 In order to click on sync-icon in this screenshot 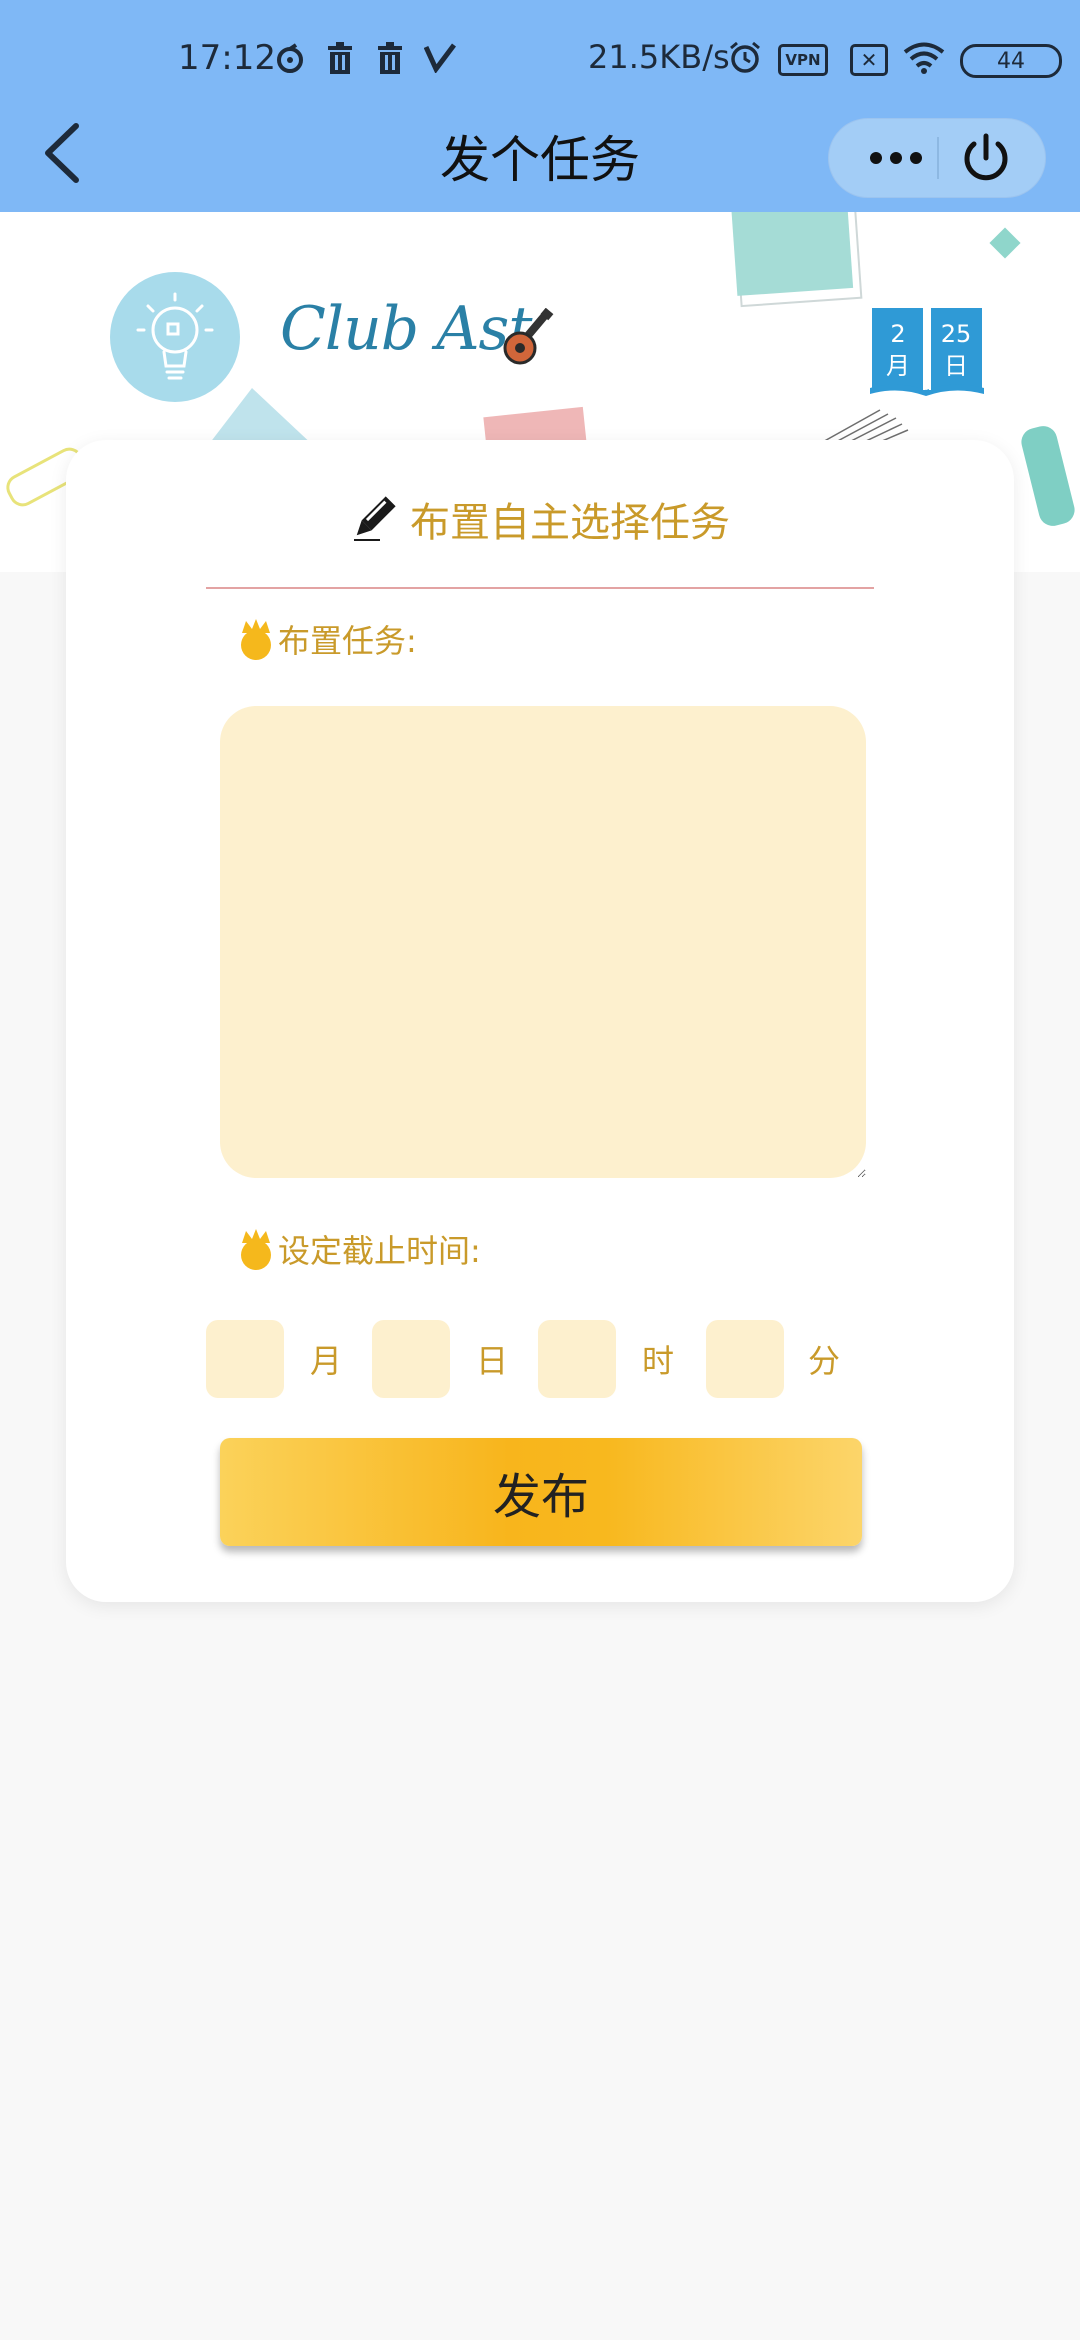, I will do `click(290, 58)`.